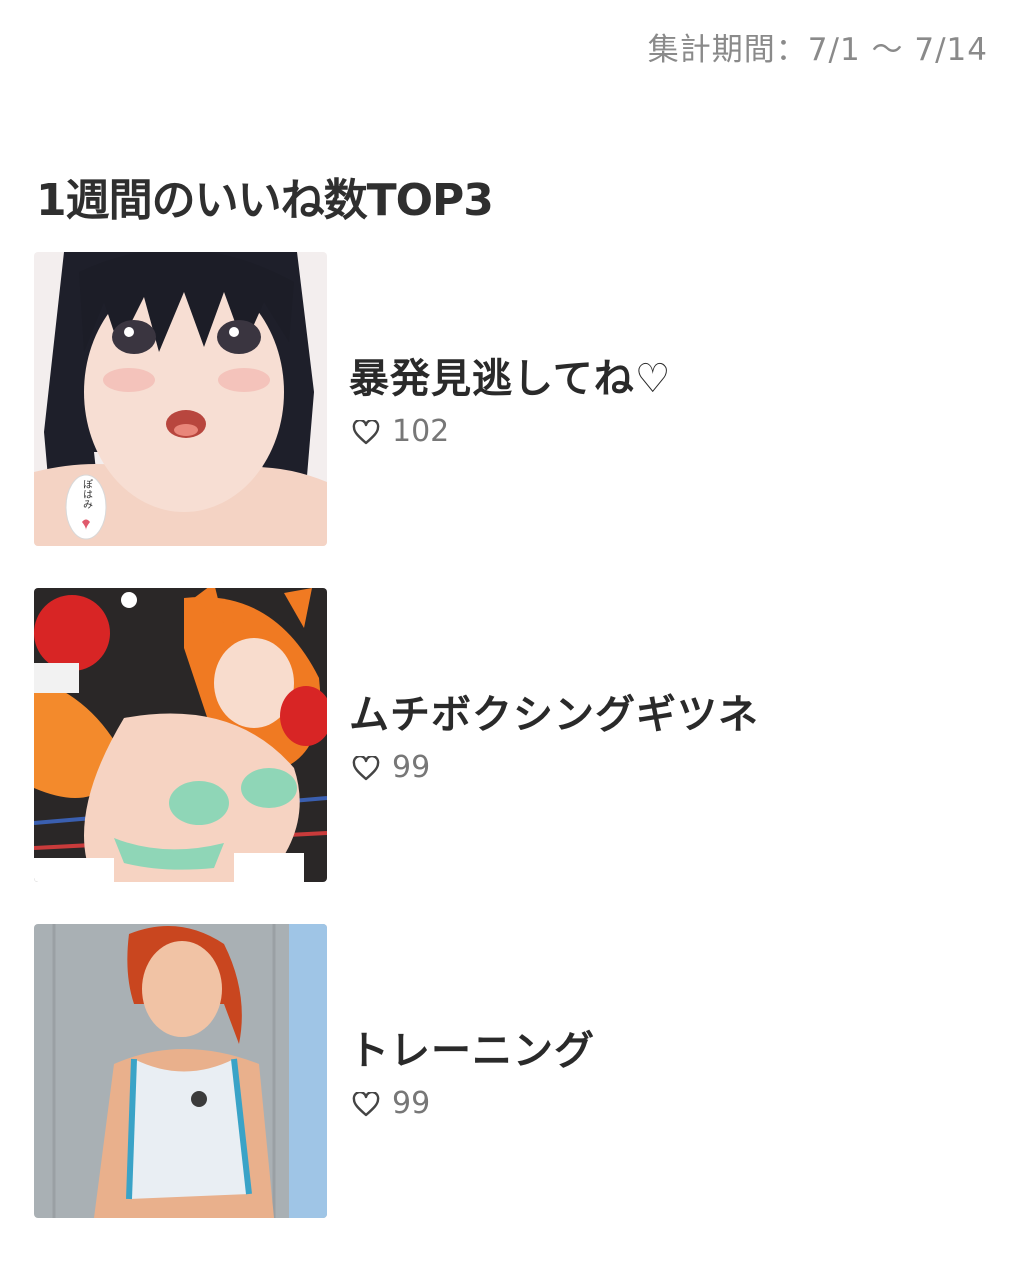  What do you see at coordinates (510, 375) in the screenshot?
I see `item-title: 暴発見逃してね♡` at bounding box center [510, 375].